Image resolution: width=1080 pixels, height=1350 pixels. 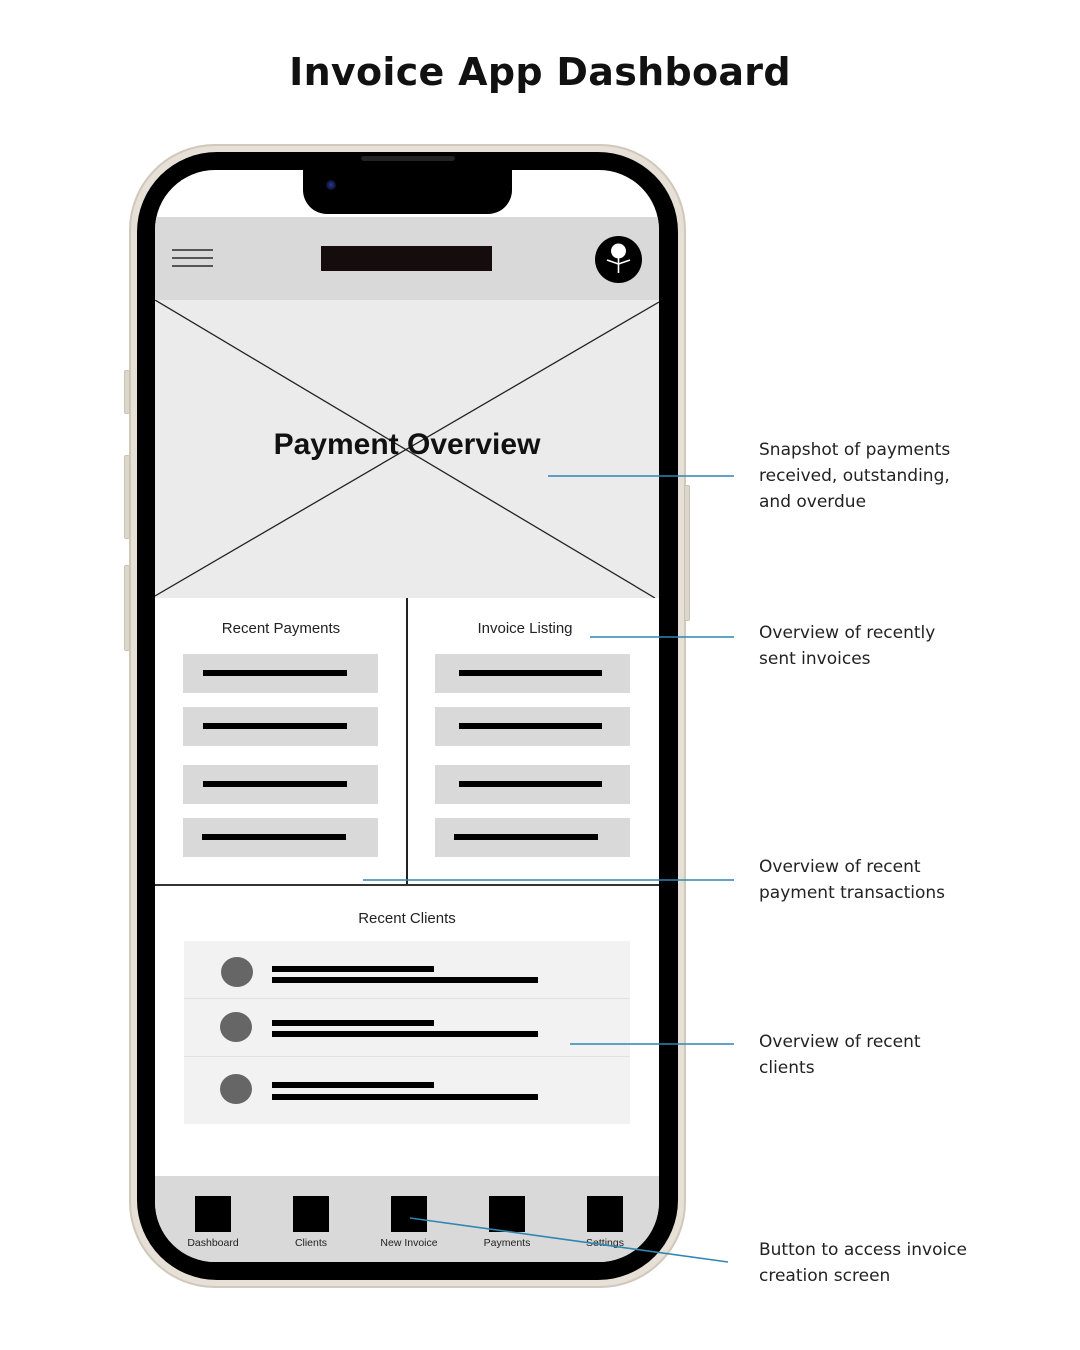 I want to click on payment-overview-label: Payment Overview, so click(x=407, y=444).